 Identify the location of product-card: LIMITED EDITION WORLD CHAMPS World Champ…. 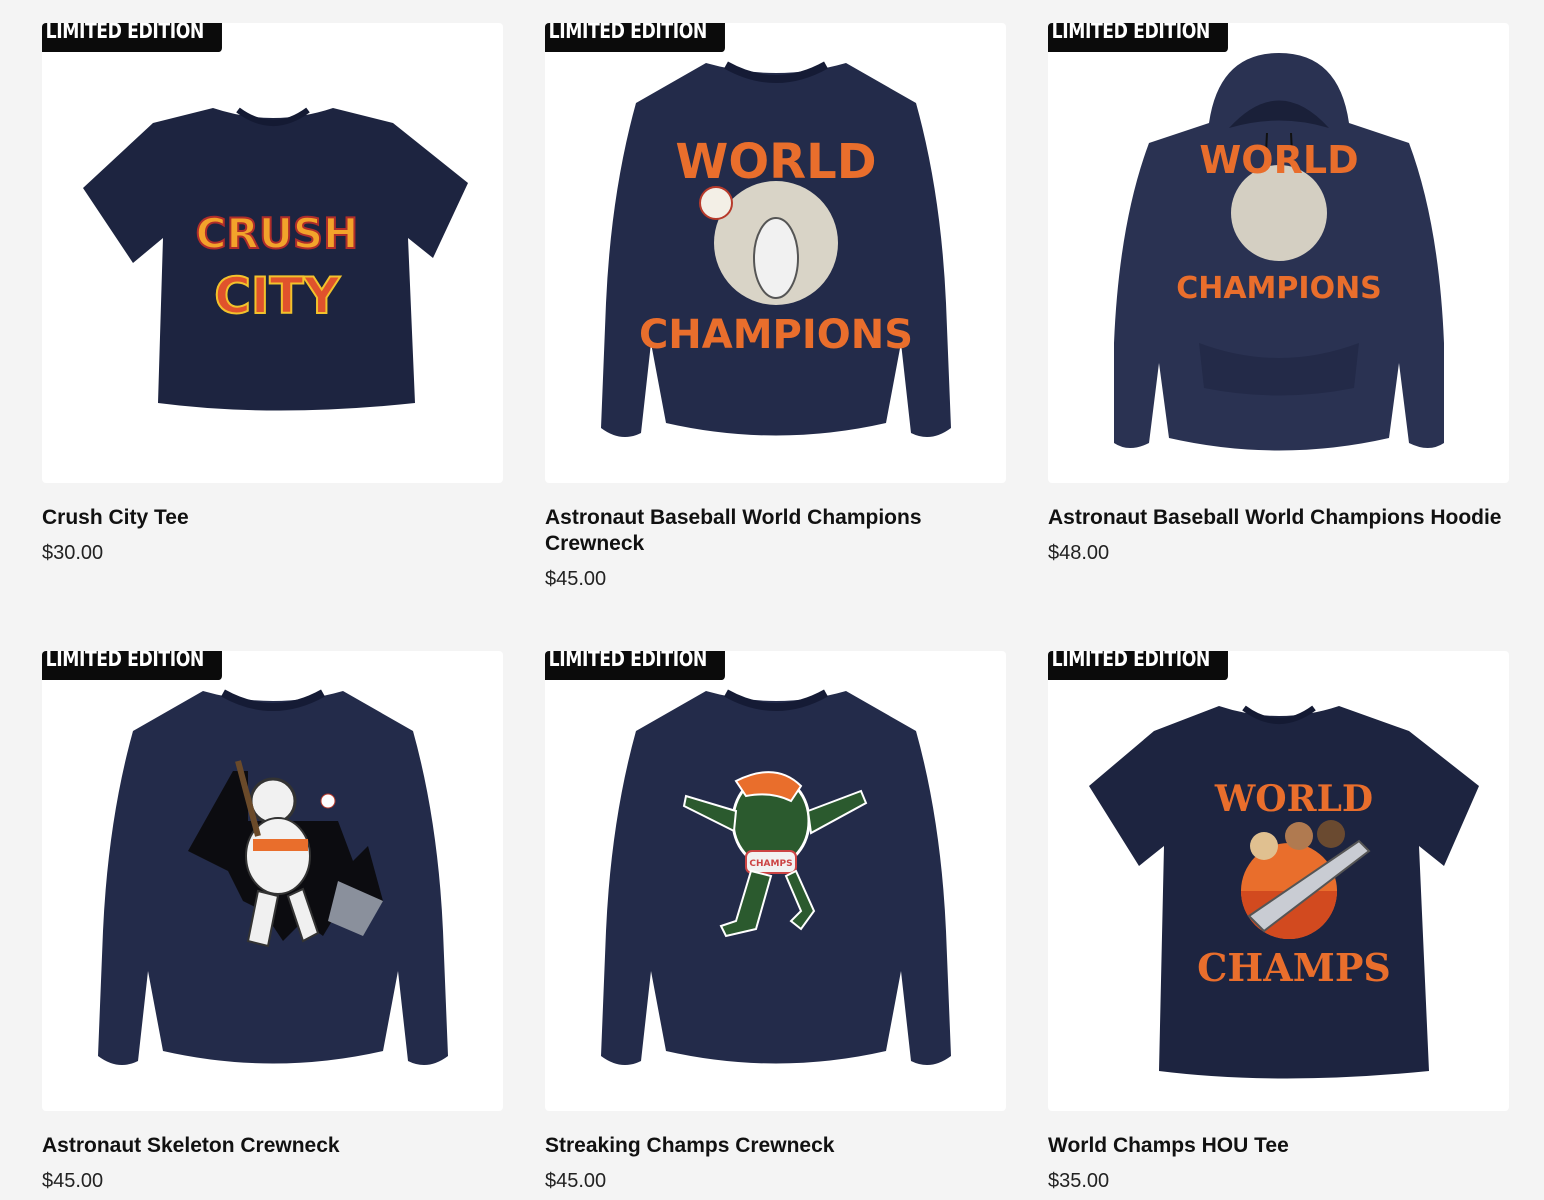
(1278, 922).